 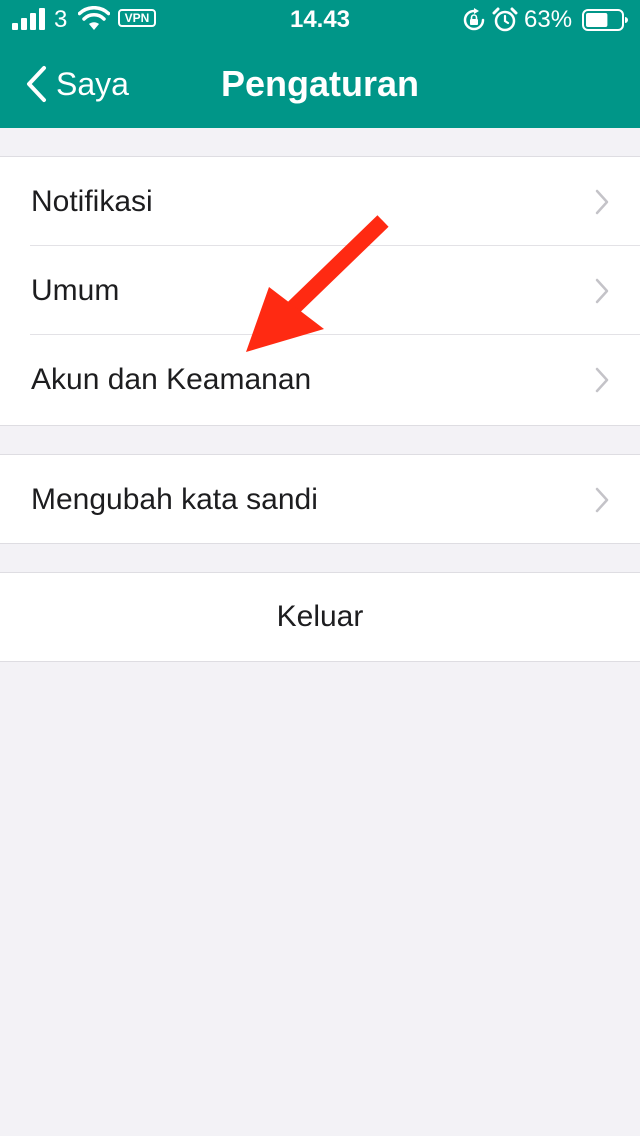 What do you see at coordinates (61, 19) in the screenshot?
I see `carrier-label: 3` at bounding box center [61, 19].